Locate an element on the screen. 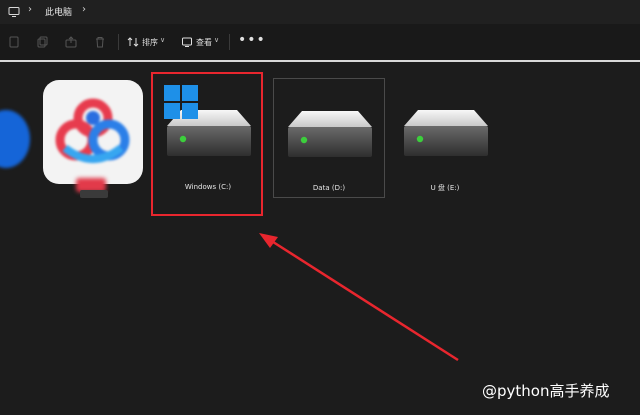 The width and height of the screenshot is (640, 415). annotation-arrow is located at coordinates (359, 297).